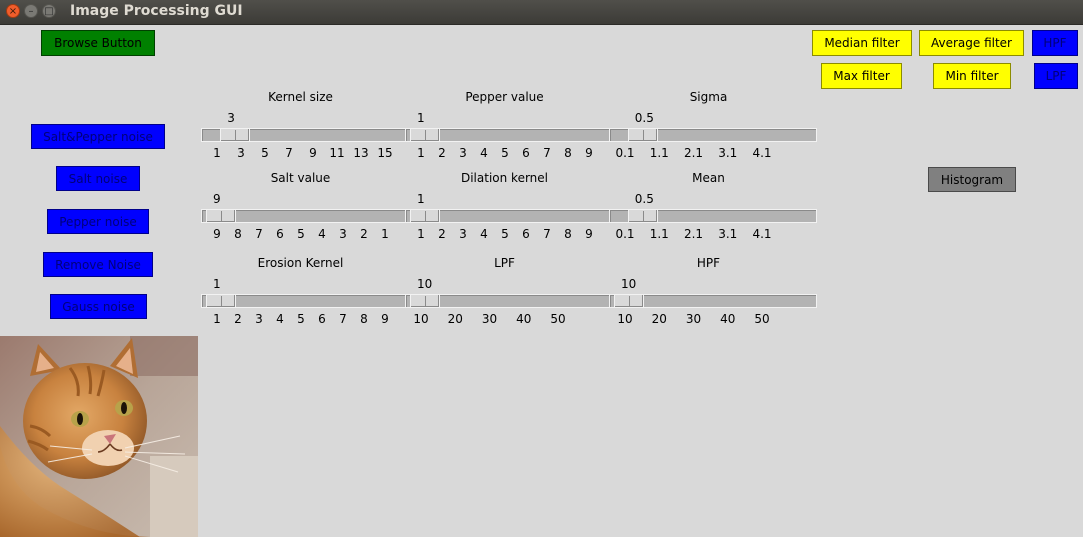 This screenshot has height=537, width=1083. I want to click on histogram-button: Histogram, so click(972, 179).